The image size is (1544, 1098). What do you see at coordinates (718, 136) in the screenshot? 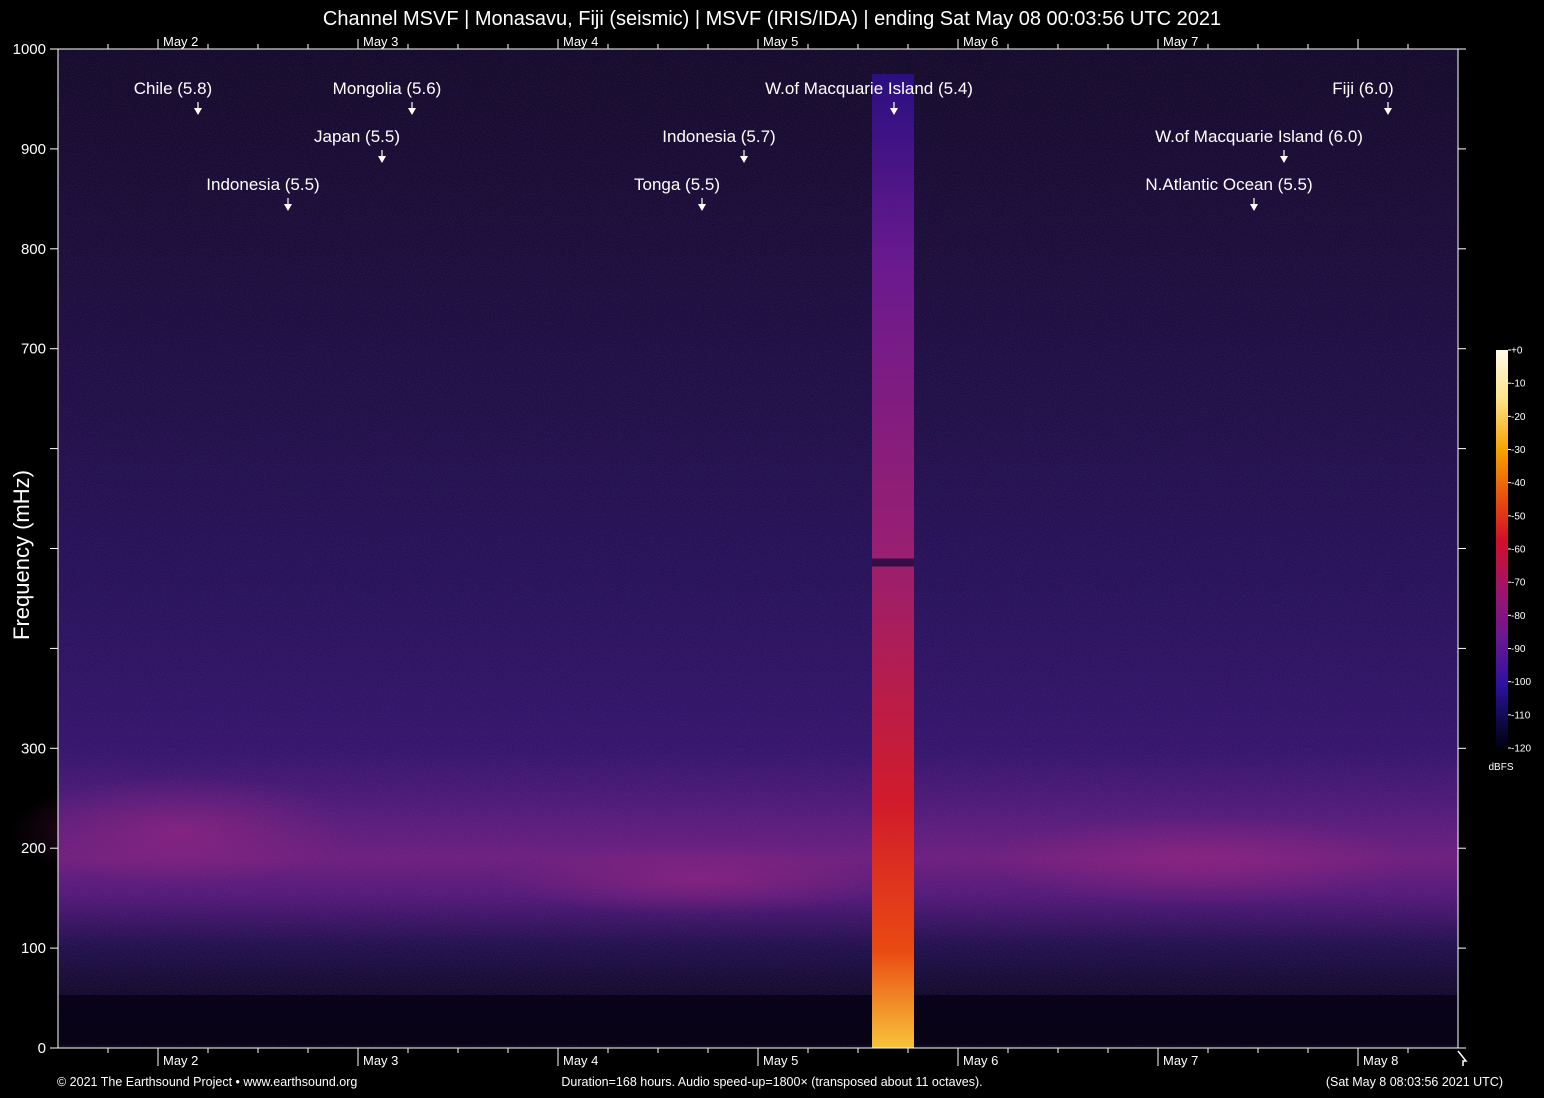
I see `event-label: Indonesia (5.7)` at bounding box center [718, 136].